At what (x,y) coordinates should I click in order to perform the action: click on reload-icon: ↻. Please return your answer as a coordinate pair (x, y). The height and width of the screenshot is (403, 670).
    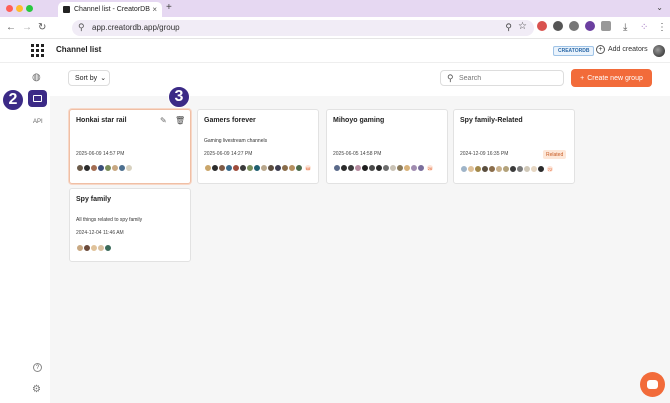
    Looking at the image, I should click on (42, 27).